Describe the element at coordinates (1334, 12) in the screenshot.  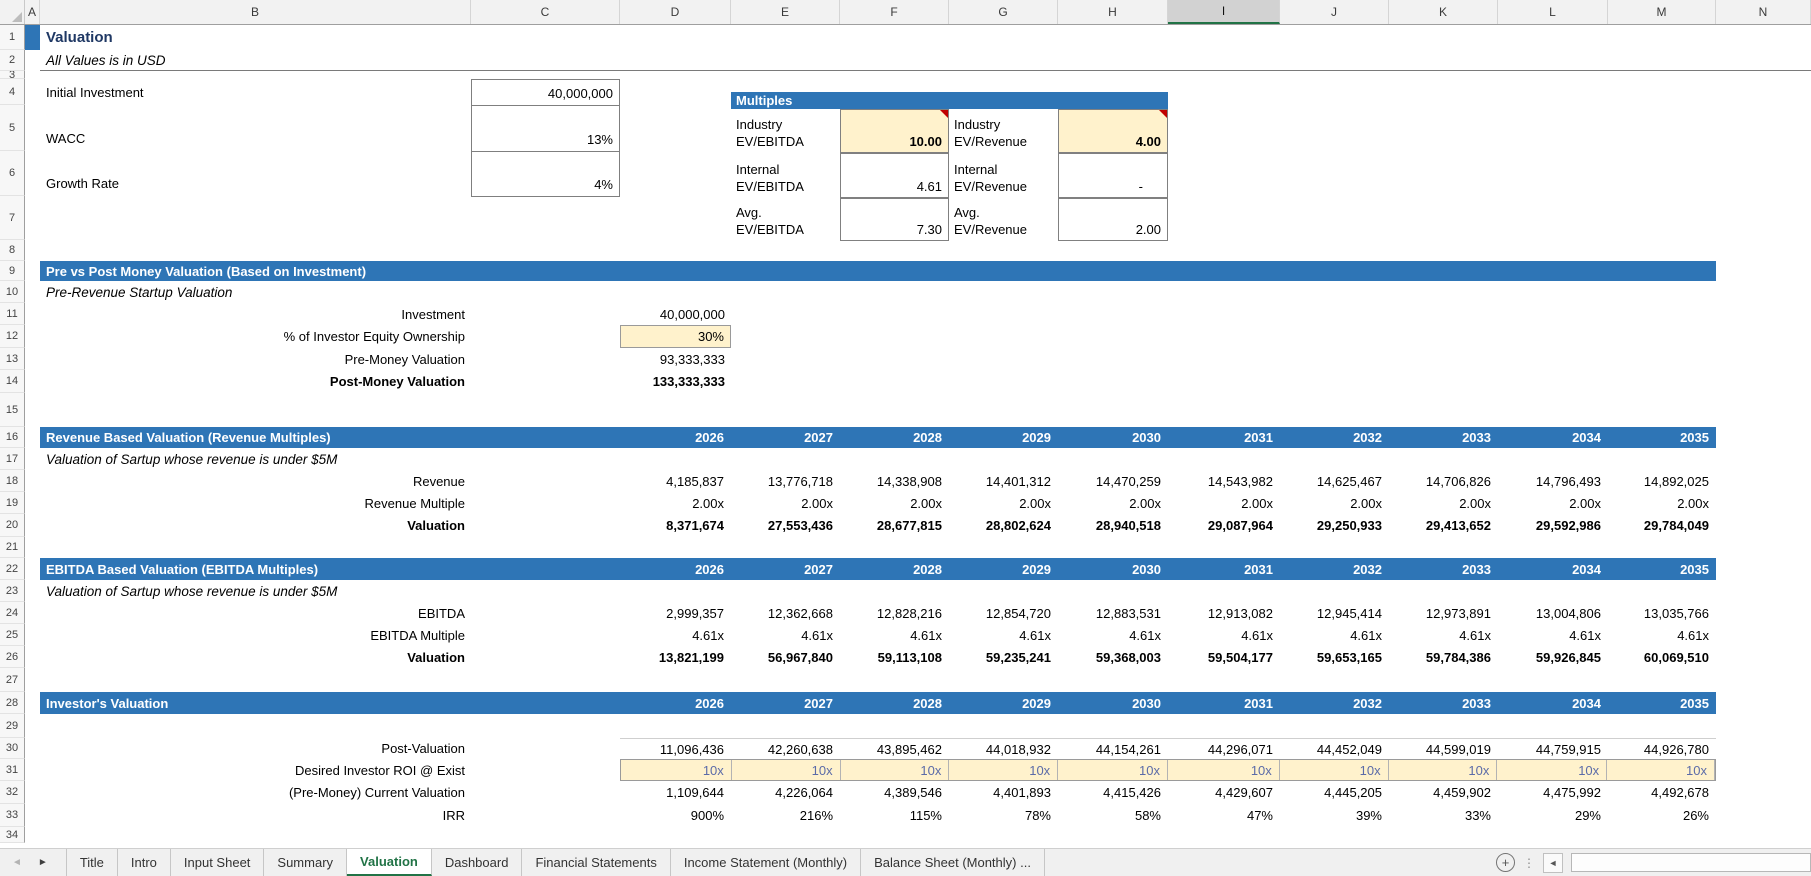
I see `column-header-J: J` at that location.